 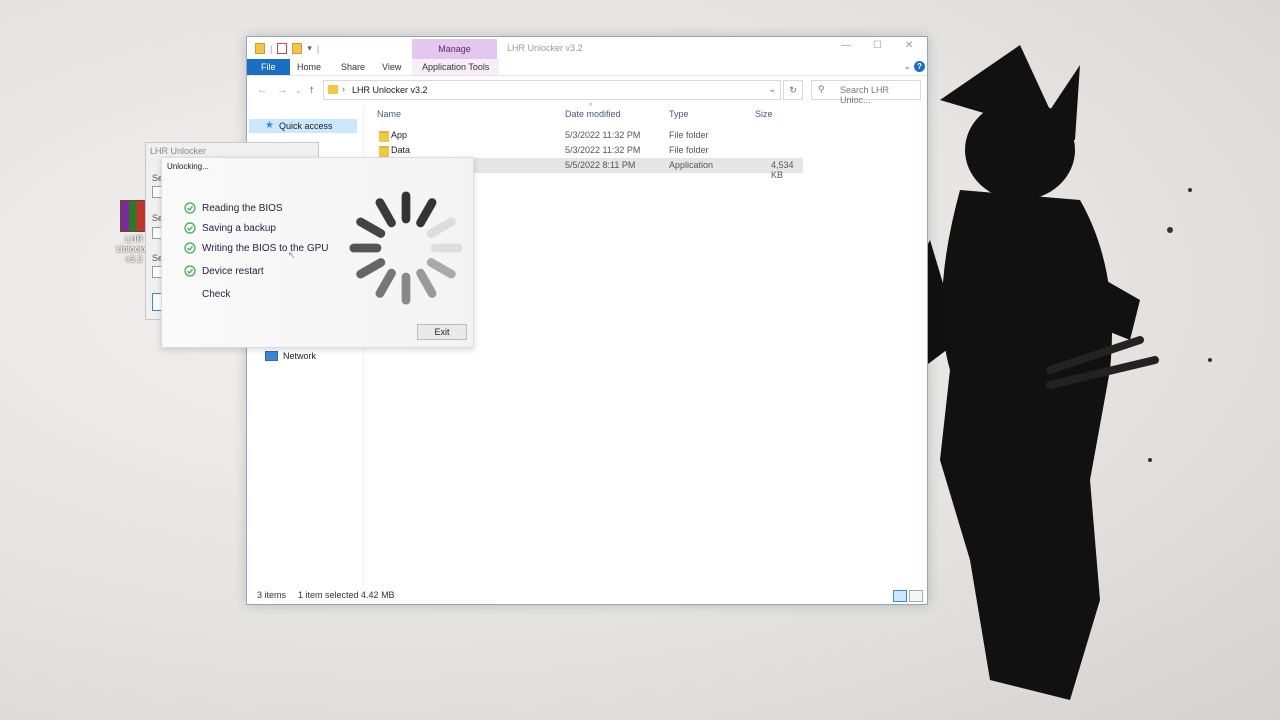 I want to click on quick-access-toolbar: | ▾ |, so click(x=287, y=48).